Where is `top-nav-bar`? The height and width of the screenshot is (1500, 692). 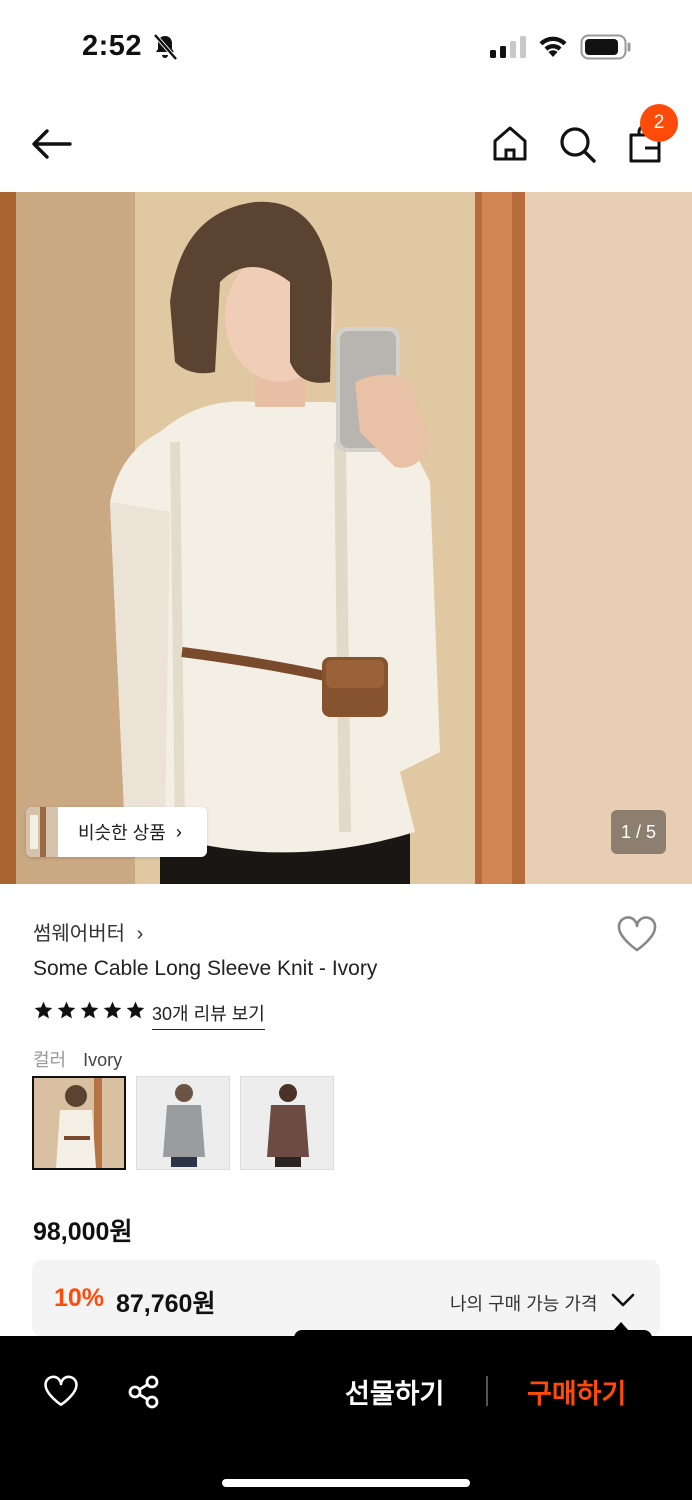 top-nav-bar is located at coordinates (346, 144).